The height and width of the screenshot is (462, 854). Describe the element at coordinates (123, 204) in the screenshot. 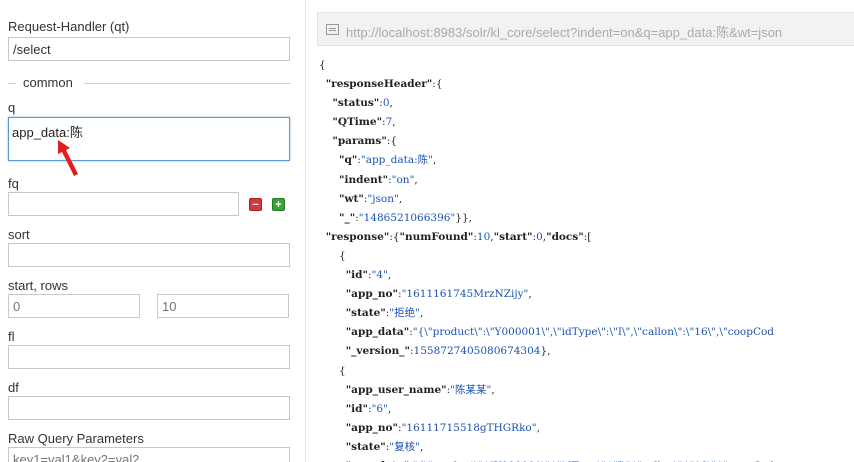

I see `fq-input` at that location.